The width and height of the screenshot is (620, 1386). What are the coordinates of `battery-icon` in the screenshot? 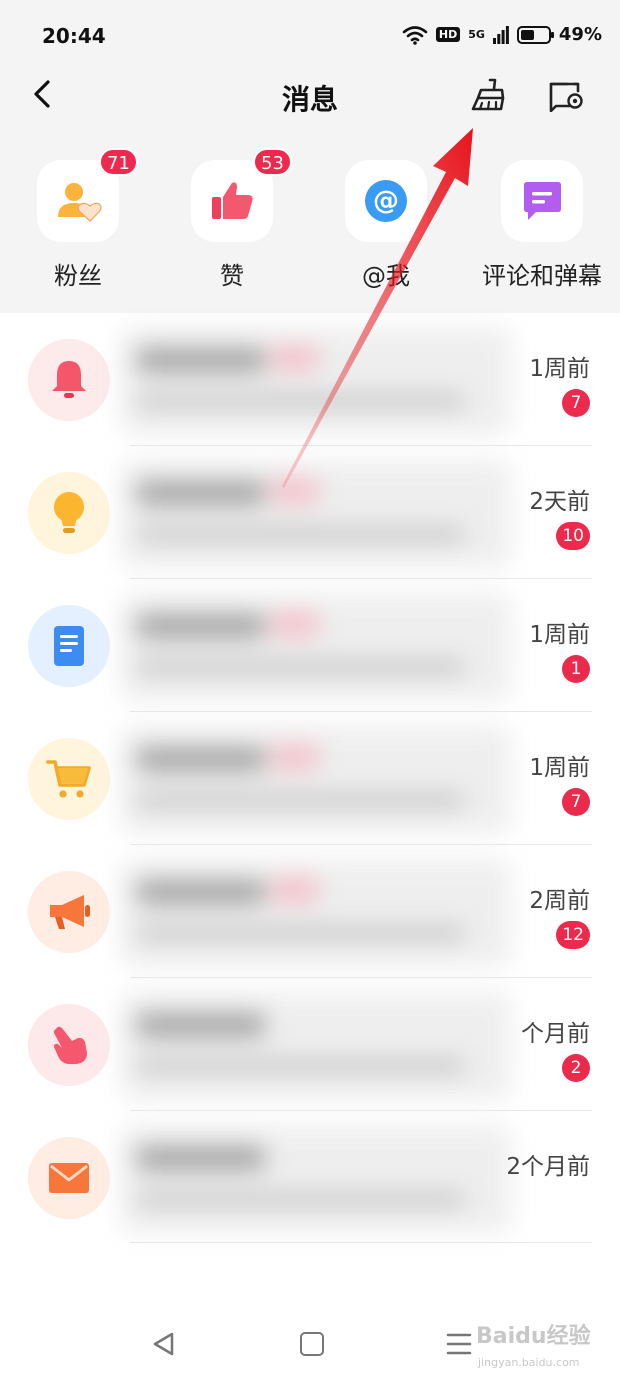 It's located at (535, 34).